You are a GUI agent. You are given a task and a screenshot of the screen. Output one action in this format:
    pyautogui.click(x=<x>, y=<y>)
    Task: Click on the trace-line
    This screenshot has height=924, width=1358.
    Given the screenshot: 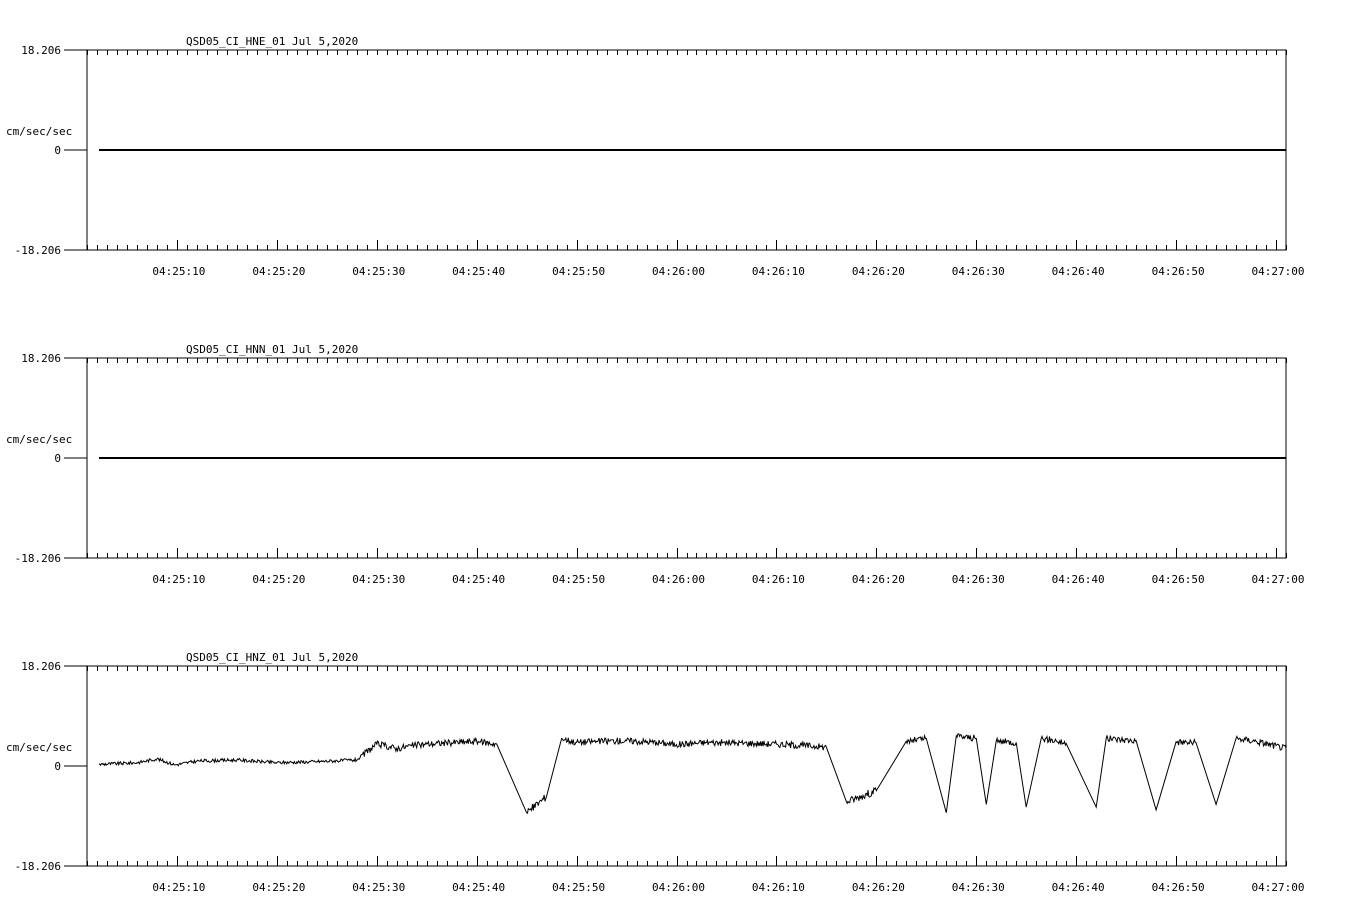 What is the action you would take?
    pyautogui.click(x=692, y=773)
    